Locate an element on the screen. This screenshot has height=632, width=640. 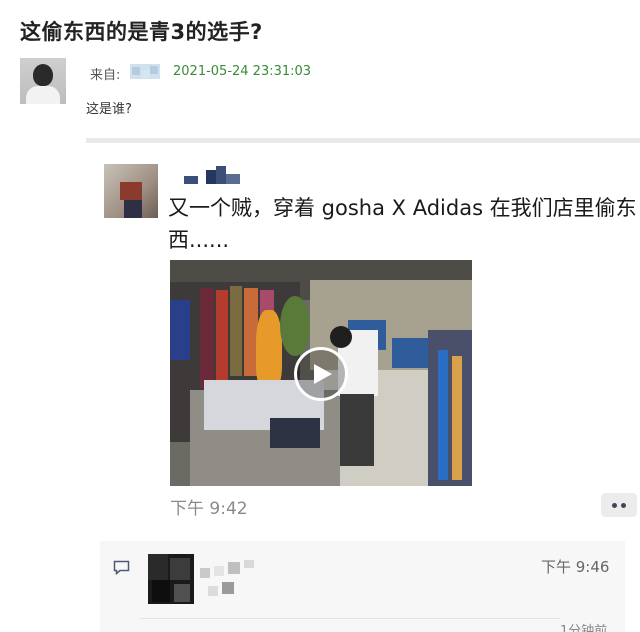
message-time: 下午 9:42 is located at coordinates (209, 509).